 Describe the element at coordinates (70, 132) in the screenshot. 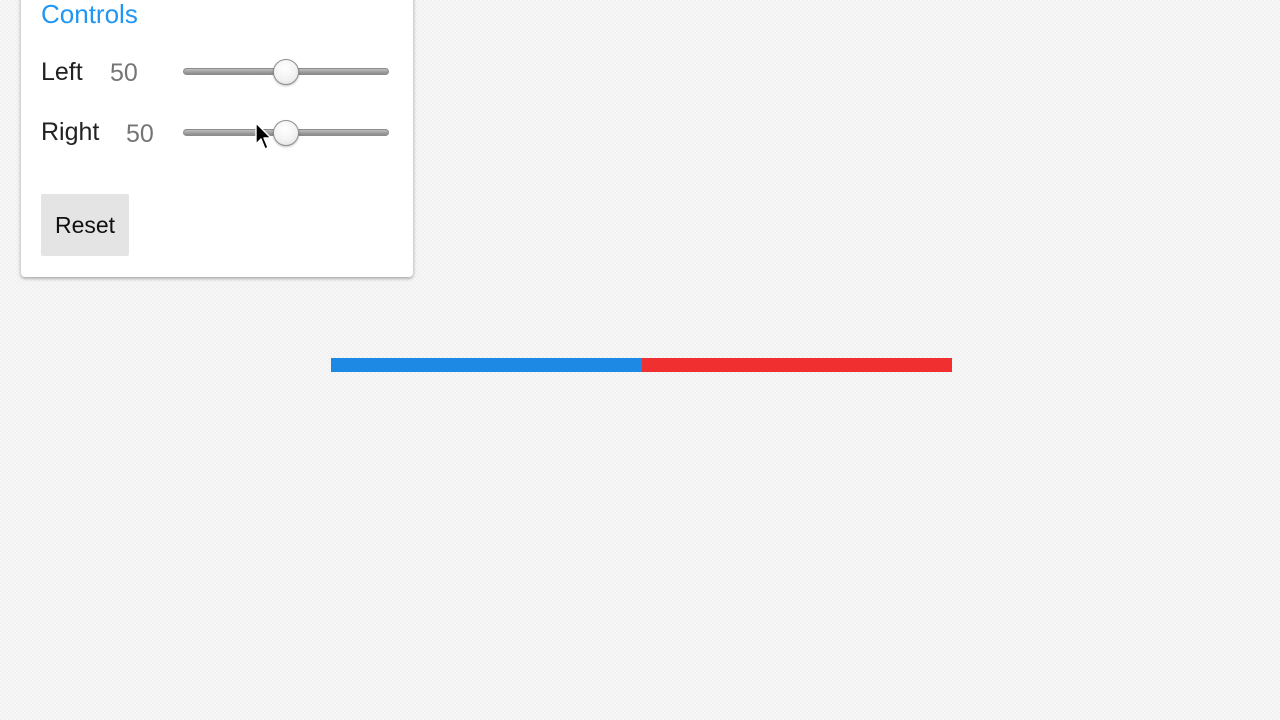

I see `right-slider-label: Right` at that location.